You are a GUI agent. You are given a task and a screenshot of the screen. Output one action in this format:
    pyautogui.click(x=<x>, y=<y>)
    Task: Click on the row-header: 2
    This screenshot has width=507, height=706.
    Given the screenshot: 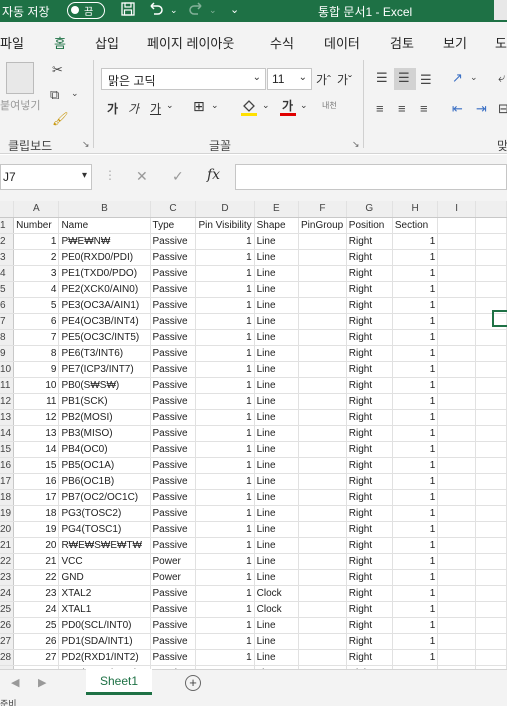 What is the action you would take?
    pyautogui.click(x=7, y=241)
    